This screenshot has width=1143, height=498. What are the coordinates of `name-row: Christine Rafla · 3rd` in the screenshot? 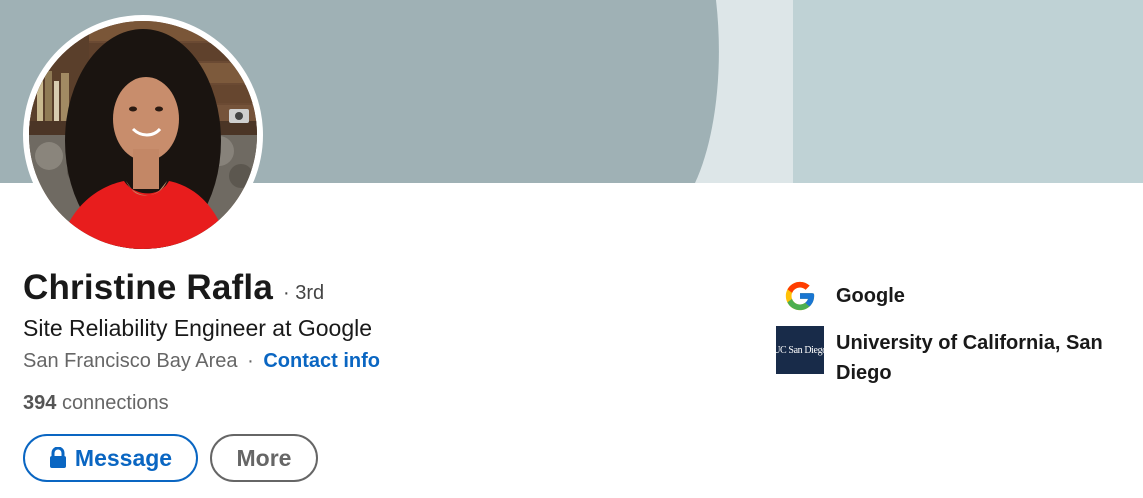 It's located at (173, 288).